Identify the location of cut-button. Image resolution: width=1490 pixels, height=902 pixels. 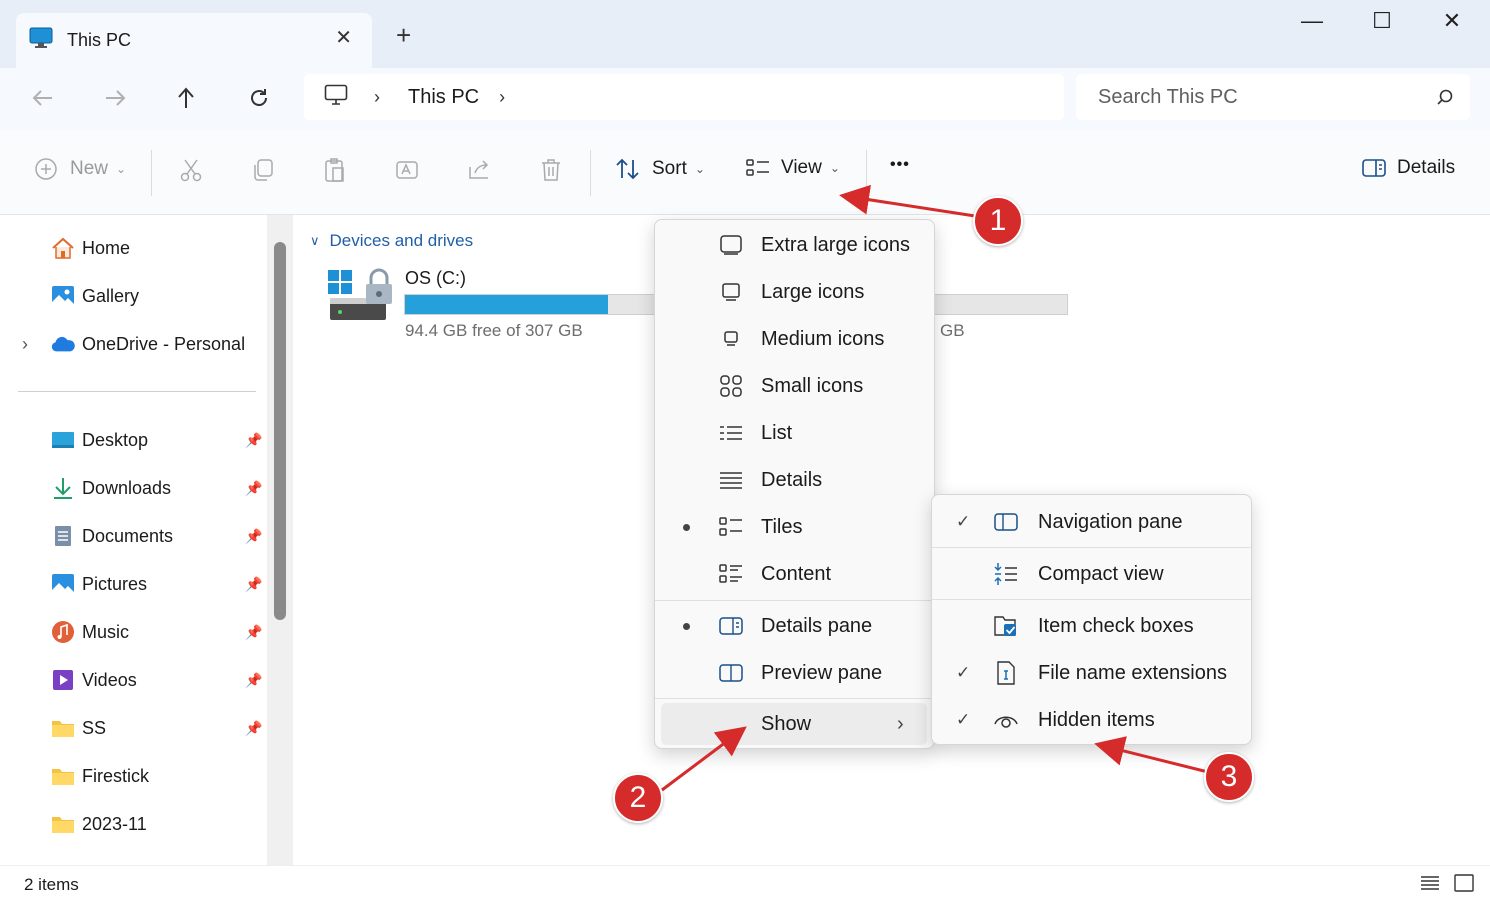
(191, 170).